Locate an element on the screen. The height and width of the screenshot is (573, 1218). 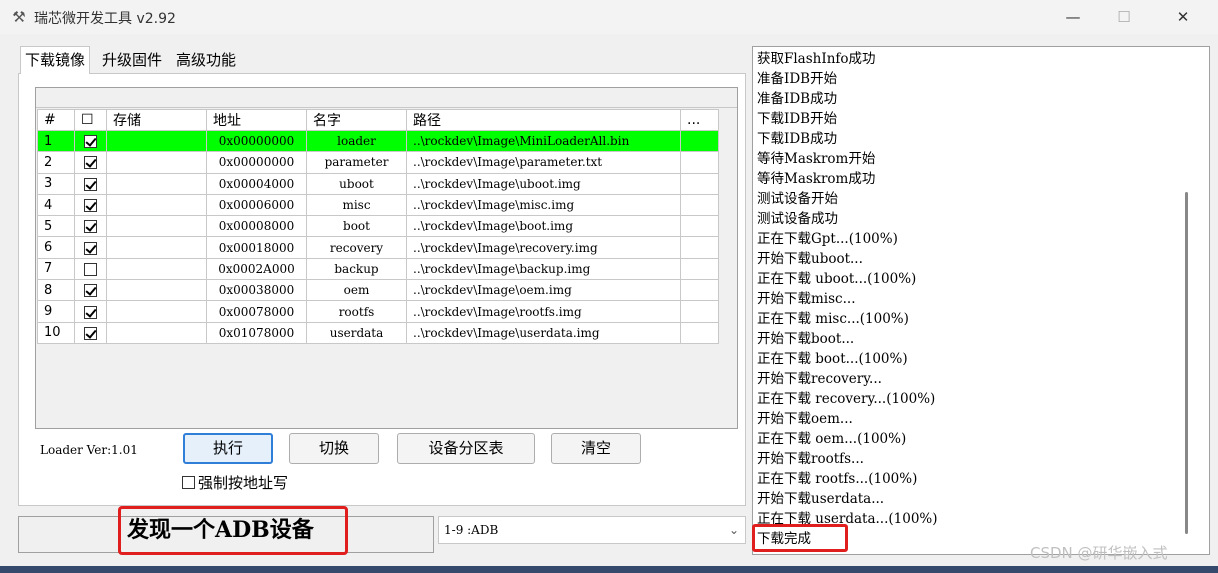
tab-download-image: 下载镜像 is located at coordinates (55, 60).